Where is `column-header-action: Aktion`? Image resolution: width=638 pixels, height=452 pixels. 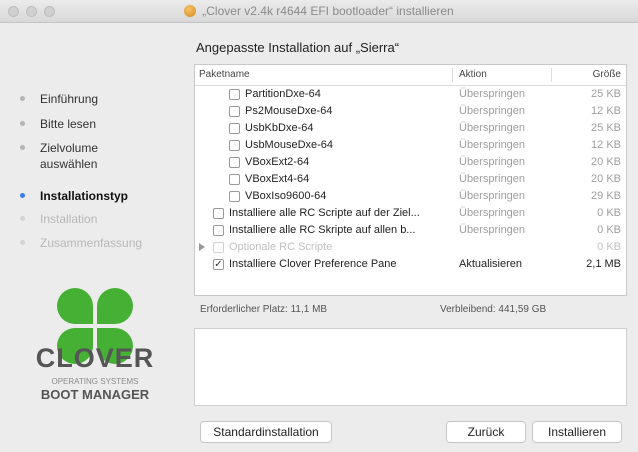 column-header-action: Aktion is located at coordinates (473, 74).